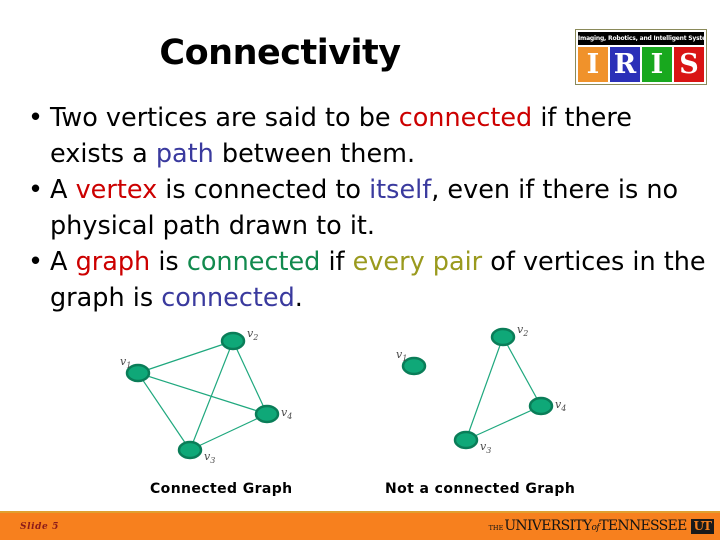 The width and height of the screenshot is (720, 540). Describe the element at coordinates (314, 154) in the screenshot. I see `bullet-run: between them.` at that location.